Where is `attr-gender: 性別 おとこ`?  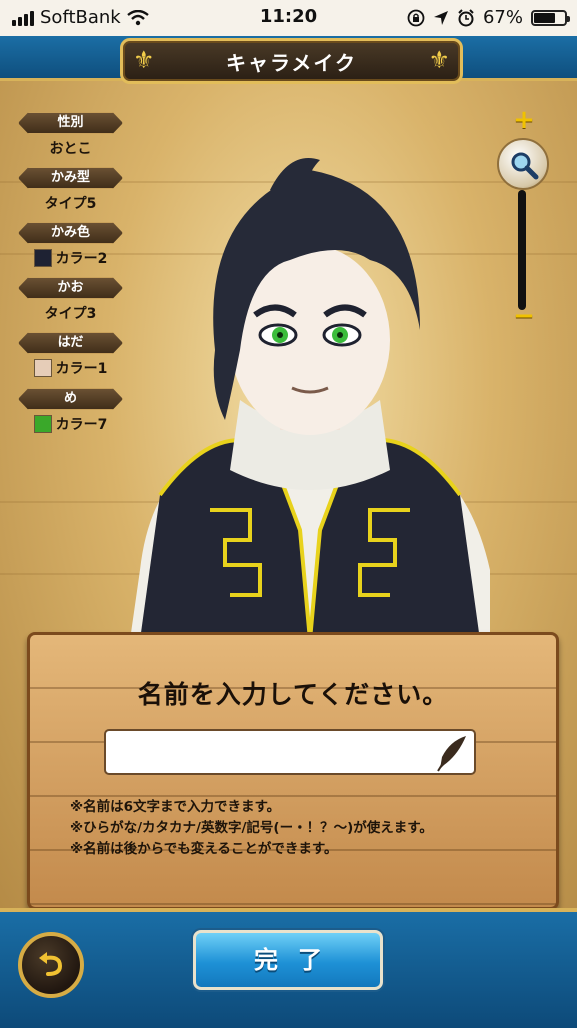
attr-gender: 性別 おとこ is located at coordinates (70, 135).